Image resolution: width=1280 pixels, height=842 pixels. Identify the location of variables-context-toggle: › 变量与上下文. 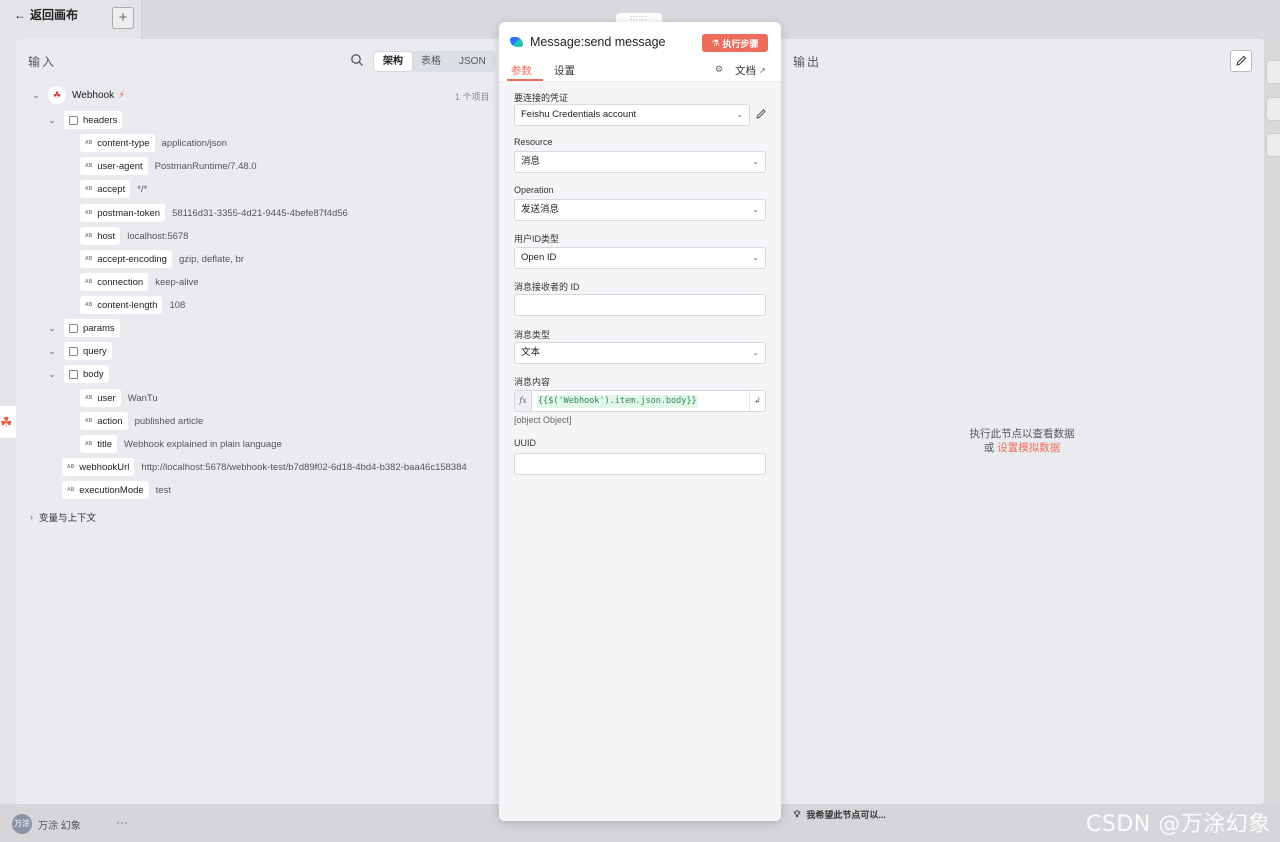
(63, 517).